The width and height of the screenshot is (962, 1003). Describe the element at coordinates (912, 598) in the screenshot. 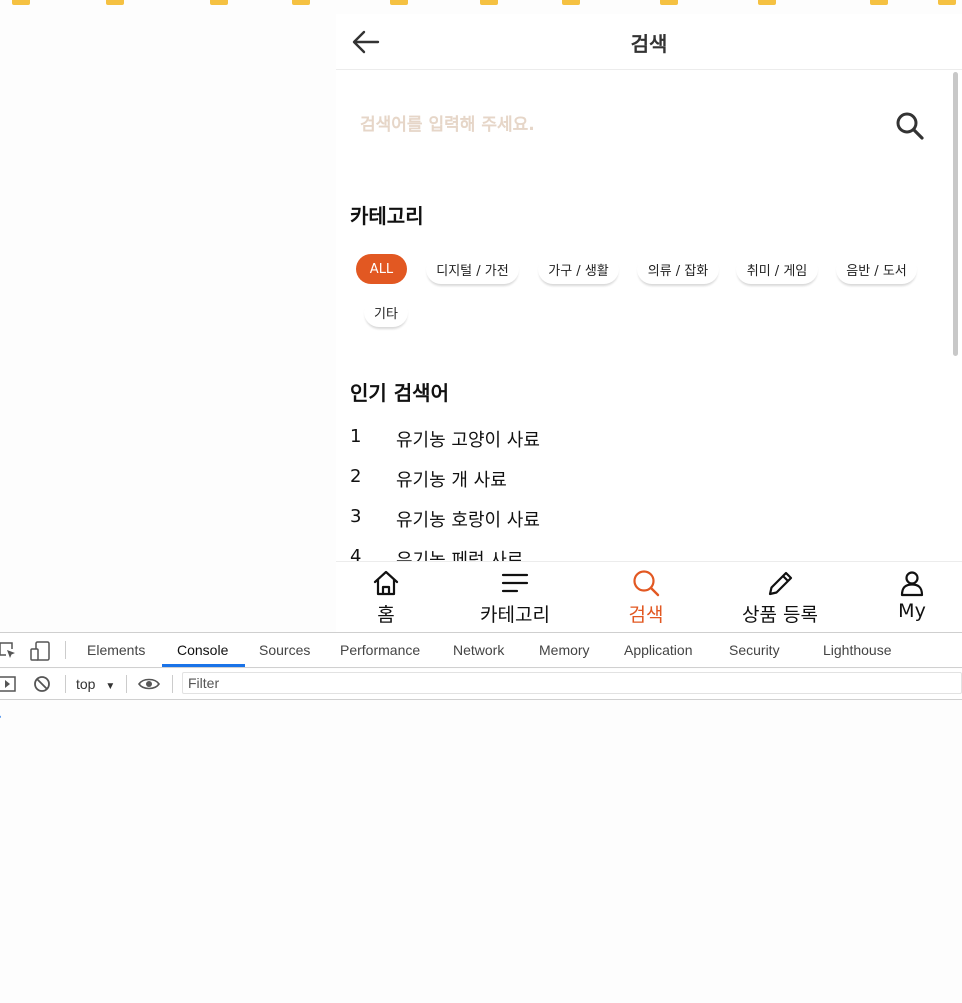

I see `nav-my: My` at that location.